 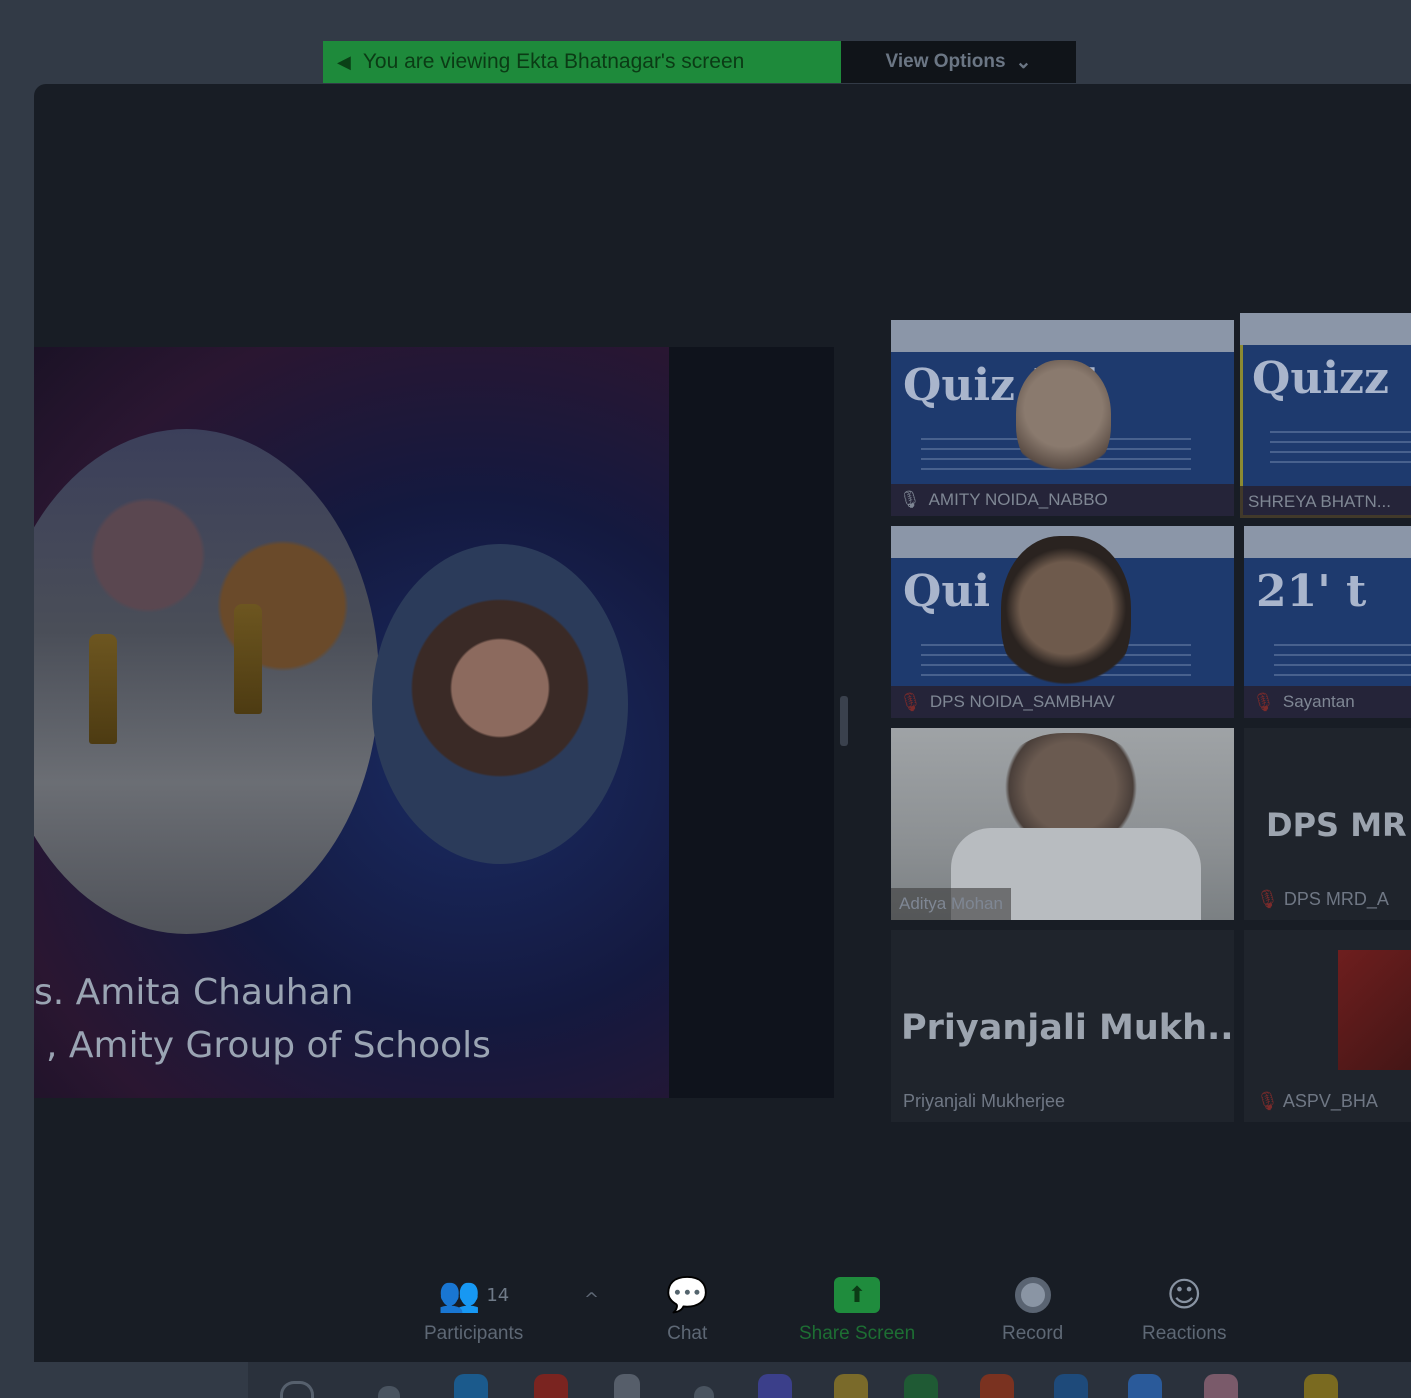 I want to click on view-options-button: View Options ⌄, so click(x=958, y=62).